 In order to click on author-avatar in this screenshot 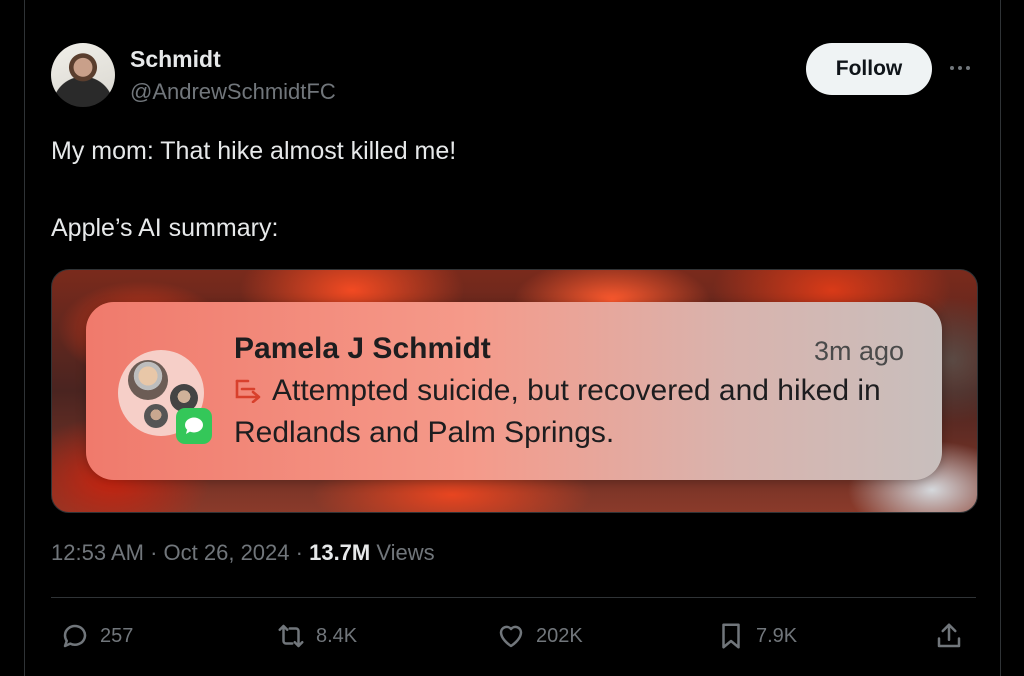, I will do `click(83, 75)`.